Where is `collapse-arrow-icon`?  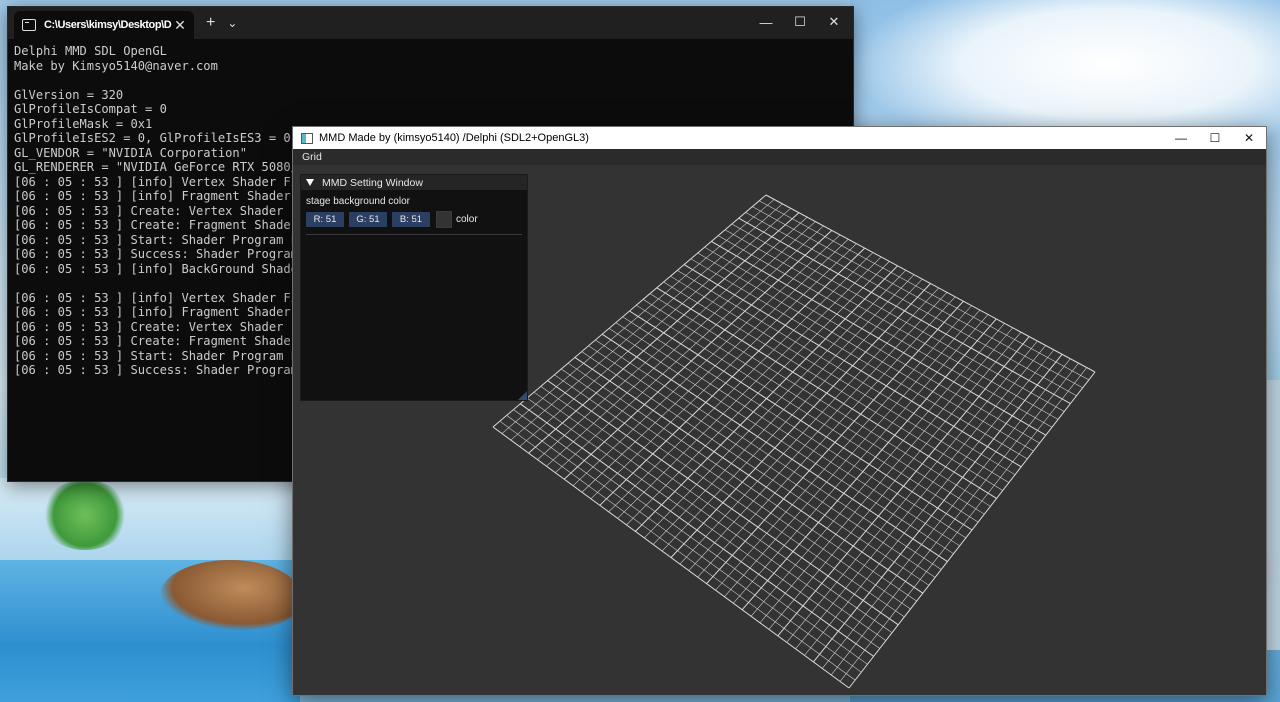 collapse-arrow-icon is located at coordinates (310, 182).